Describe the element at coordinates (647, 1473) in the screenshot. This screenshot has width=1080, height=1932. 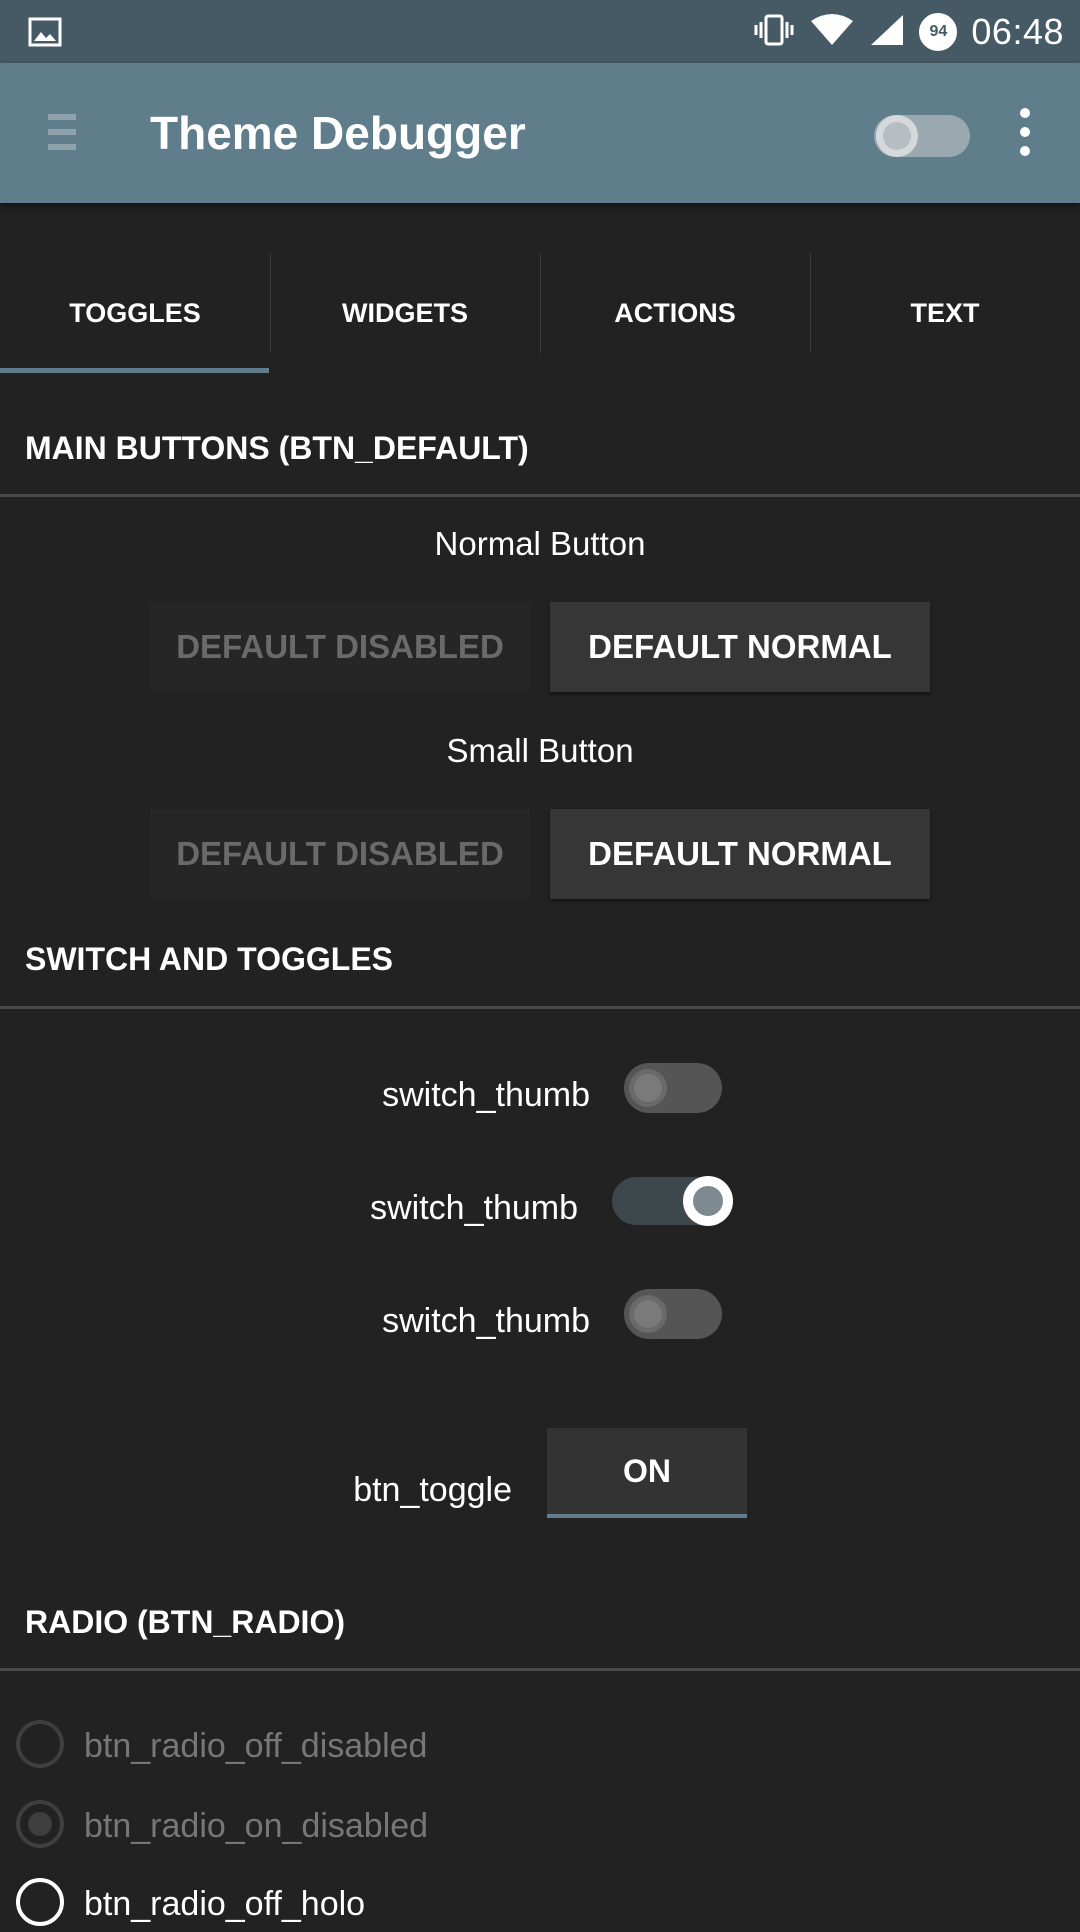
I see `toggle-button: ON` at that location.